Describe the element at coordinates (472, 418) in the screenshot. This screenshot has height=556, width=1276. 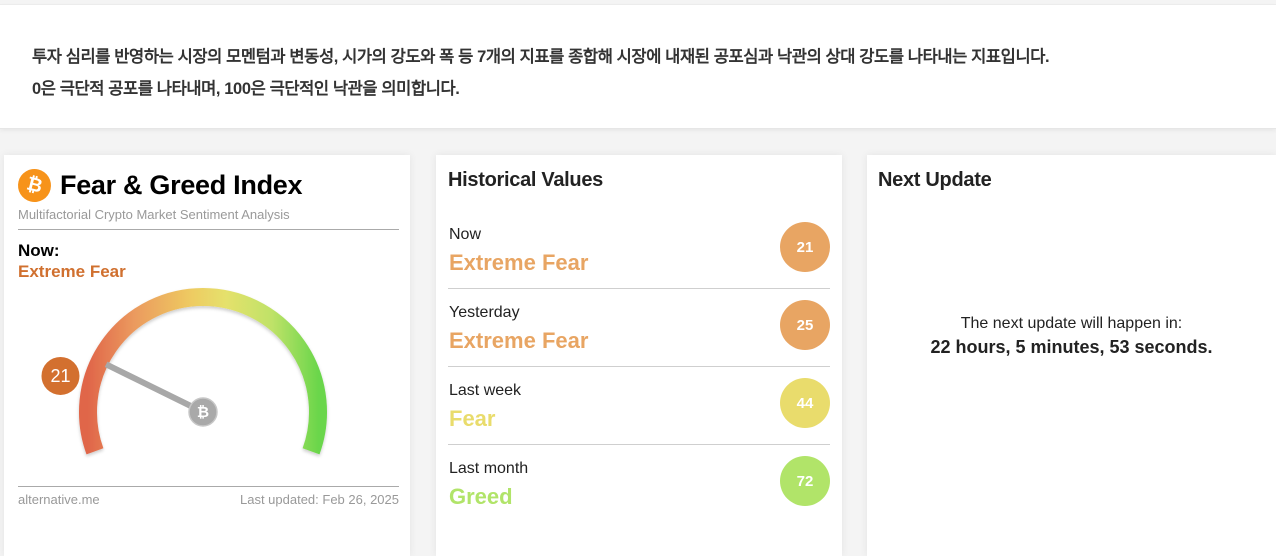
I see `classification: Fear` at that location.